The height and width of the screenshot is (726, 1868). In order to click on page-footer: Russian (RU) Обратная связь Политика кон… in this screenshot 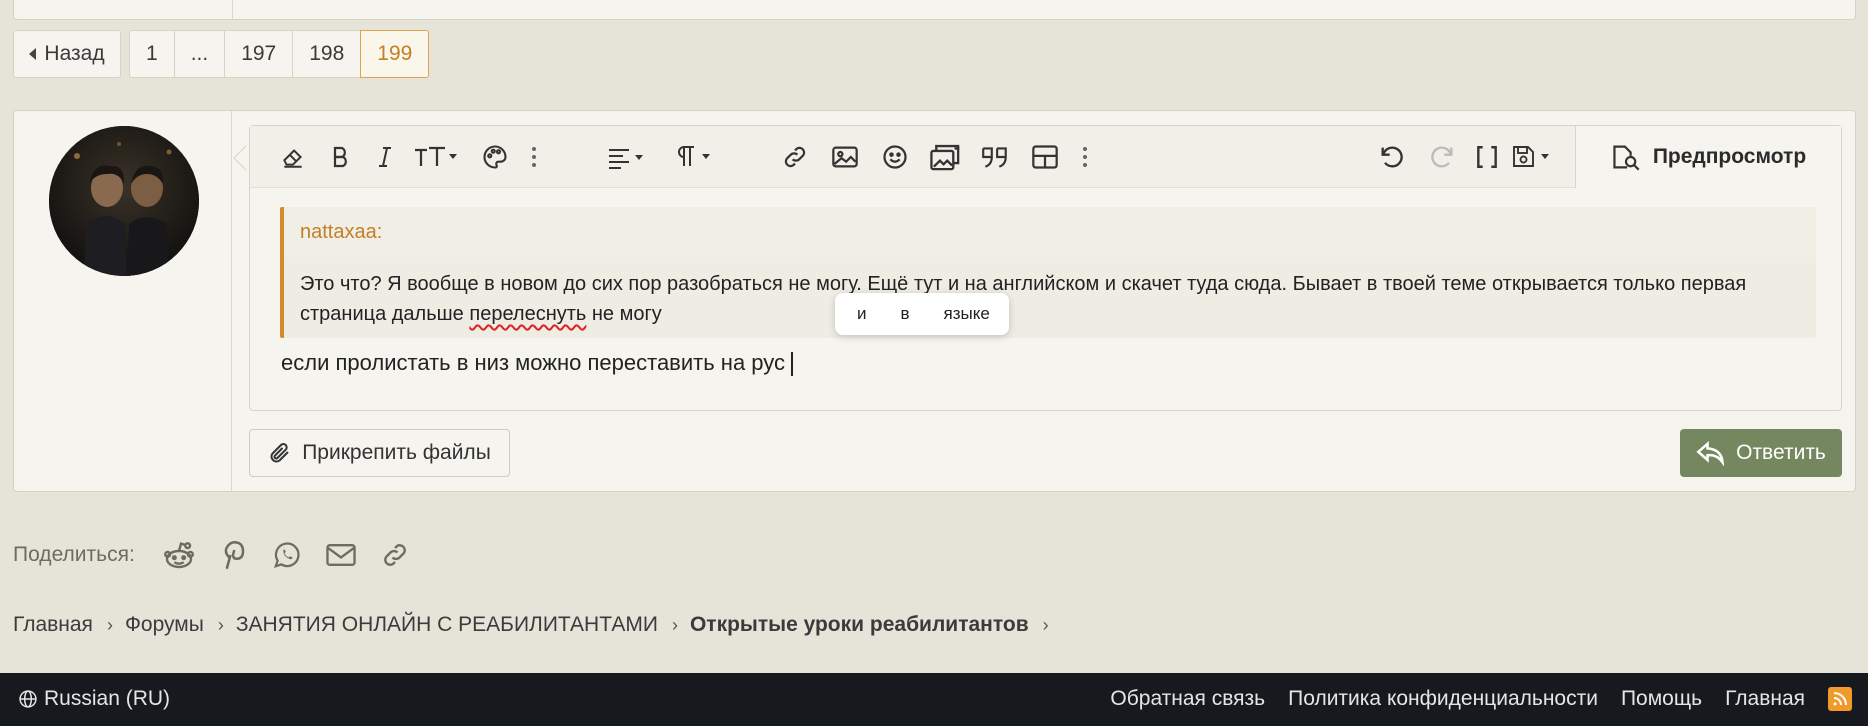, I will do `click(934, 699)`.